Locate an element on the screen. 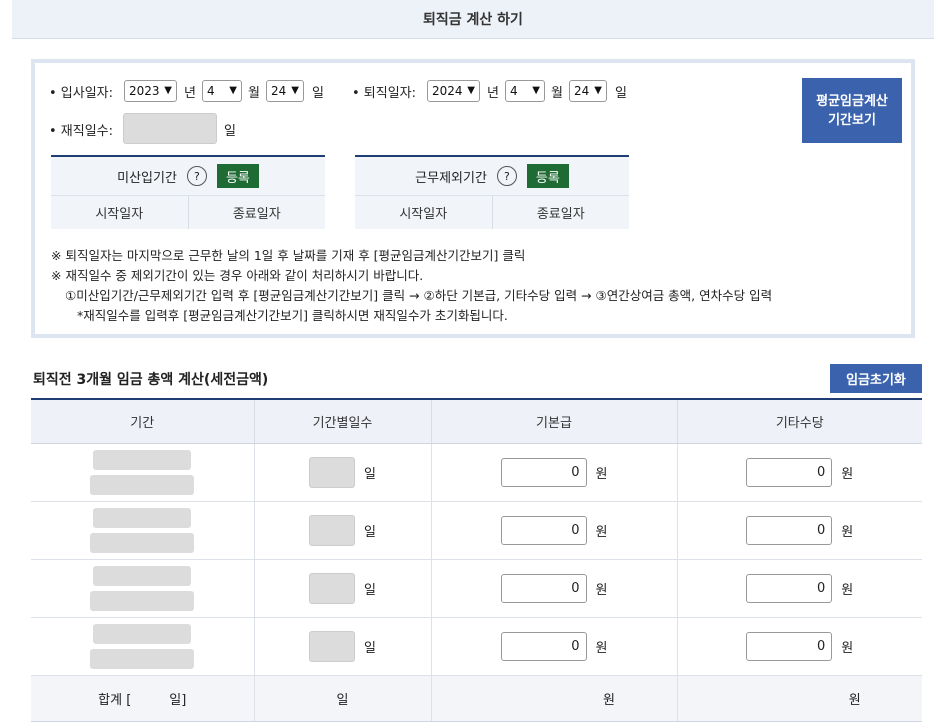  wage-reset-button: 임금초기화 is located at coordinates (876, 378).